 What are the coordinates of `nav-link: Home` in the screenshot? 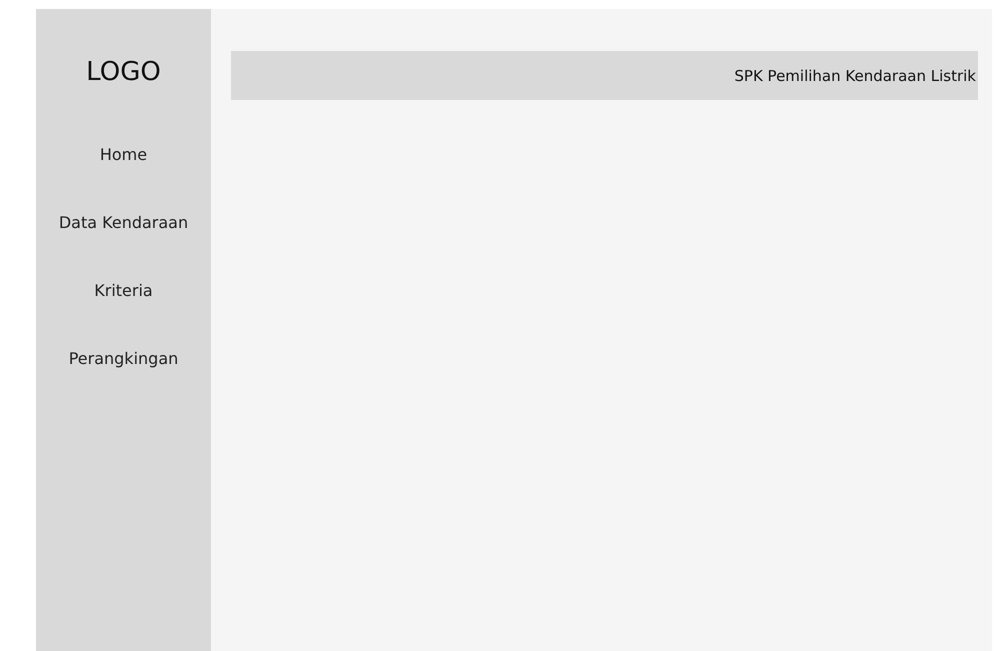 It's located at (124, 155).